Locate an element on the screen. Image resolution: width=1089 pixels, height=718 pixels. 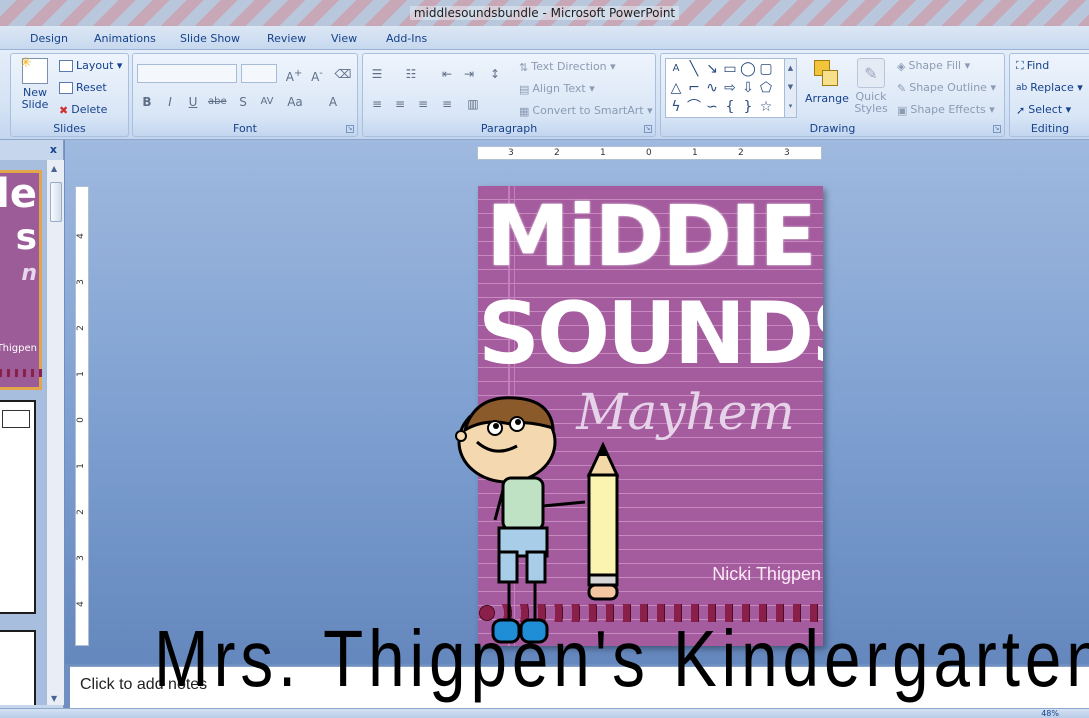
tab-add-ins: Add-Ins is located at coordinates (406, 38).